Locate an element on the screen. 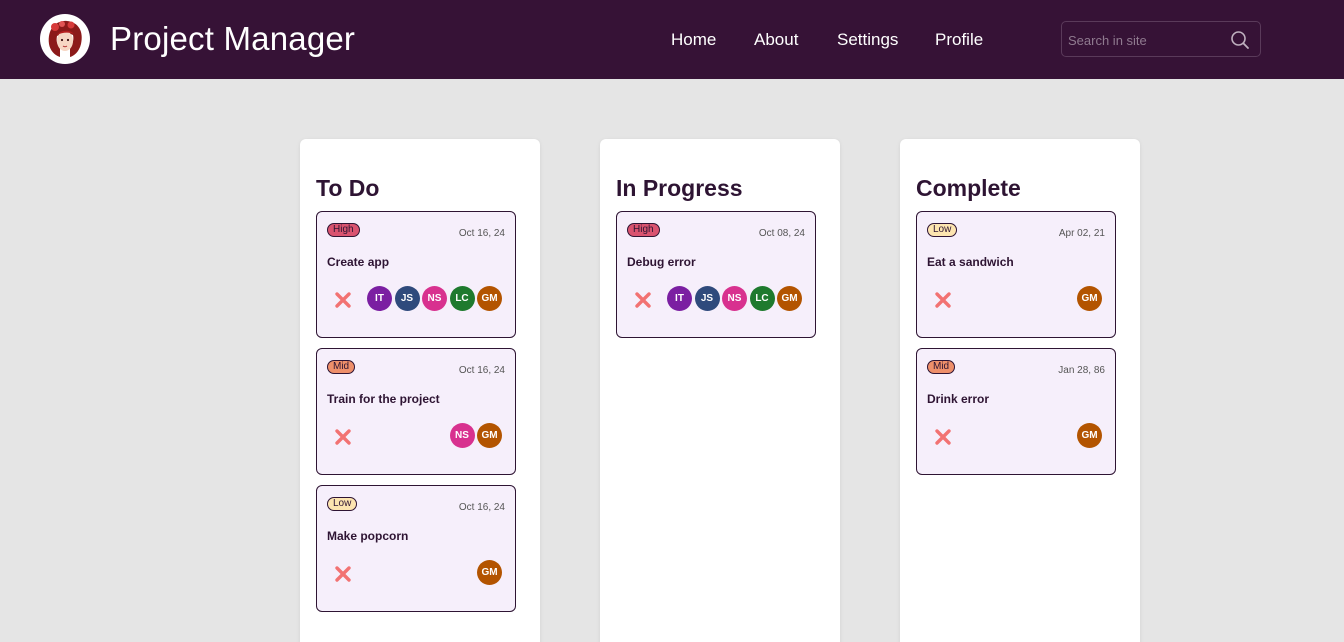 This screenshot has height=642, width=1344. task-date: Jan 28, 86 is located at coordinates (1081, 370).